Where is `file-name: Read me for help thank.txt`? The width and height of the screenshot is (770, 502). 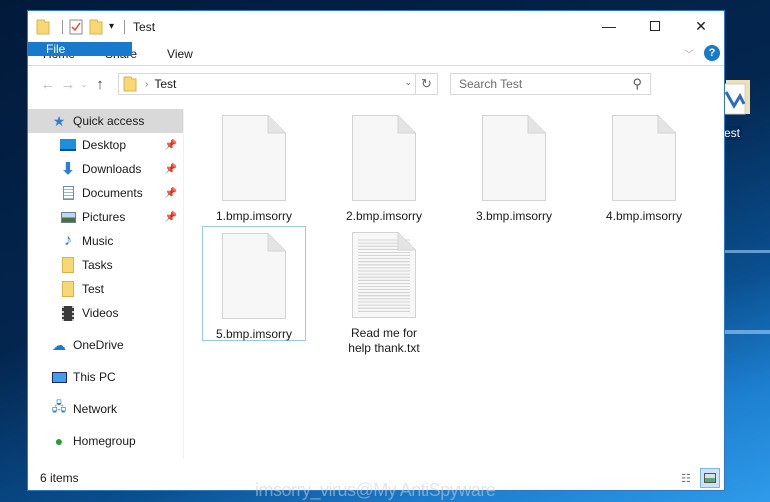 file-name: Read me for help thank.txt is located at coordinates (384, 340).